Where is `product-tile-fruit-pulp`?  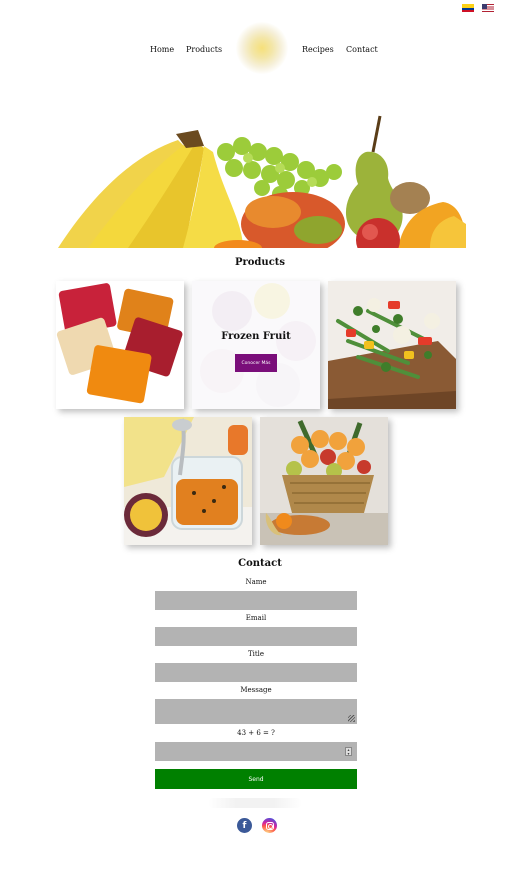
product-tile-fruit-pulp is located at coordinates (120, 345).